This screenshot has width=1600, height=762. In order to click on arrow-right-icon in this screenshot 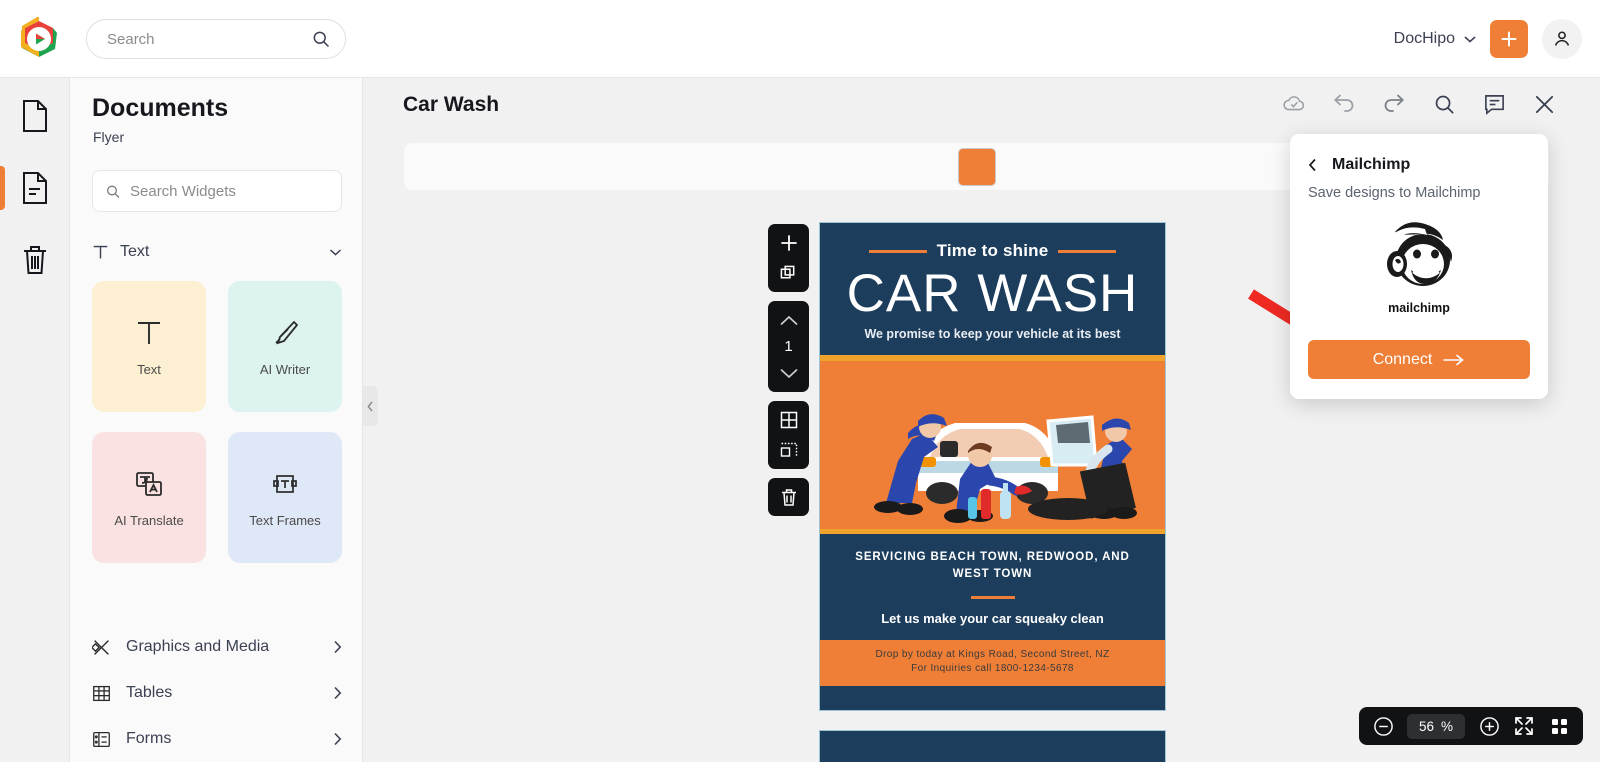, I will do `click(1454, 359)`.